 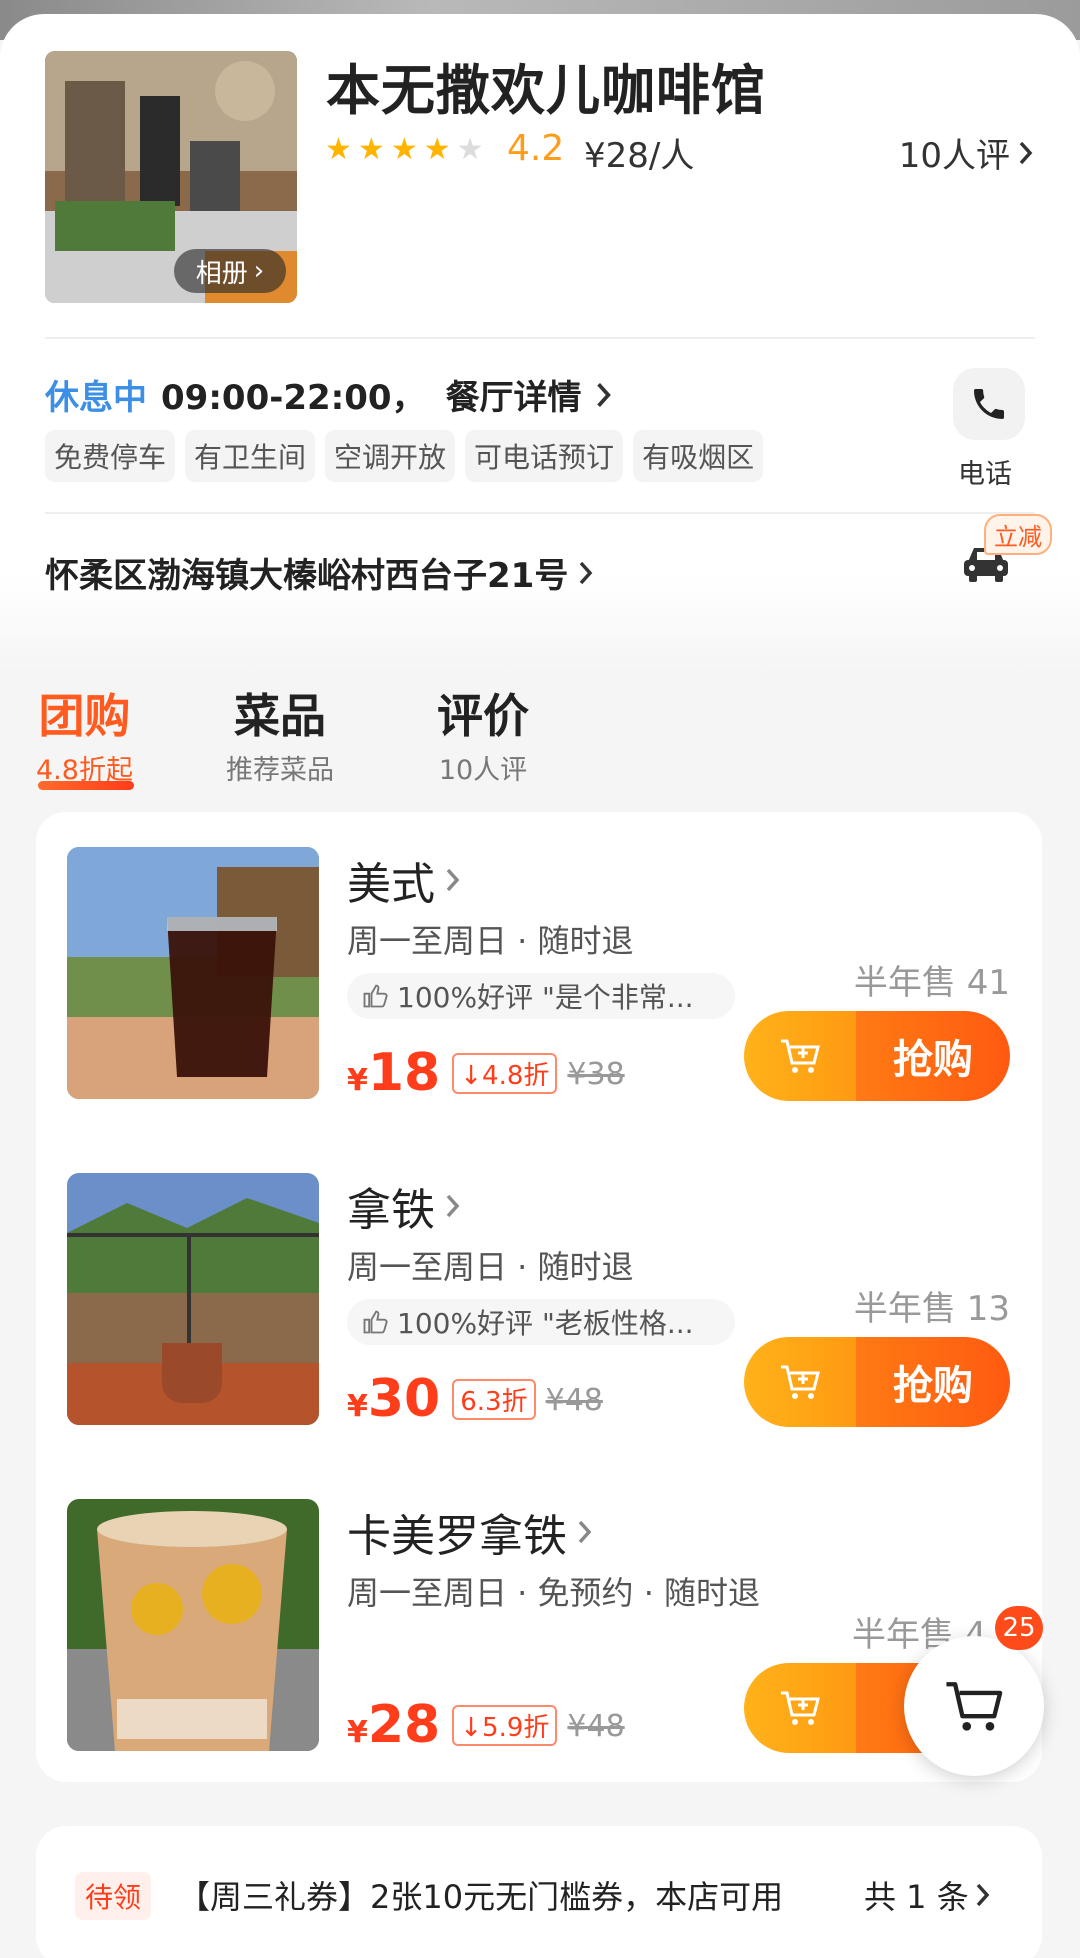 I want to click on deal-price: 18, so click(x=404, y=1073).